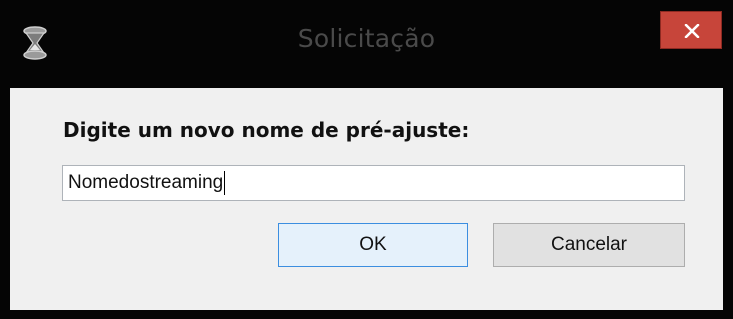 This screenshot has height=319, width=733. I want to click on preset-name-input: Nomedostreaming, so click(373, 183).